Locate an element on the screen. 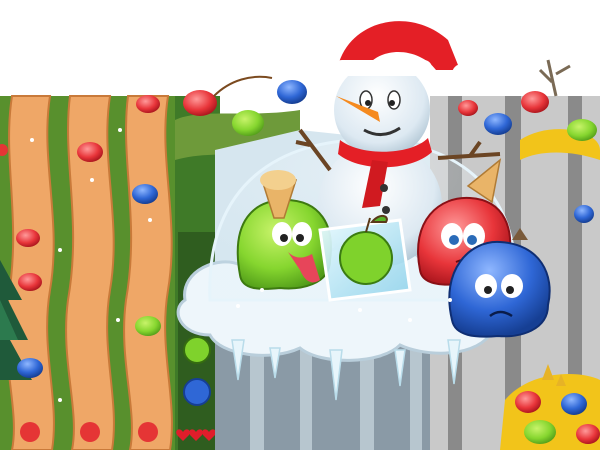 Image resolution: width=600 pixels, height=450 pixels. blue-blob-character is located at coordinates (292, 92).